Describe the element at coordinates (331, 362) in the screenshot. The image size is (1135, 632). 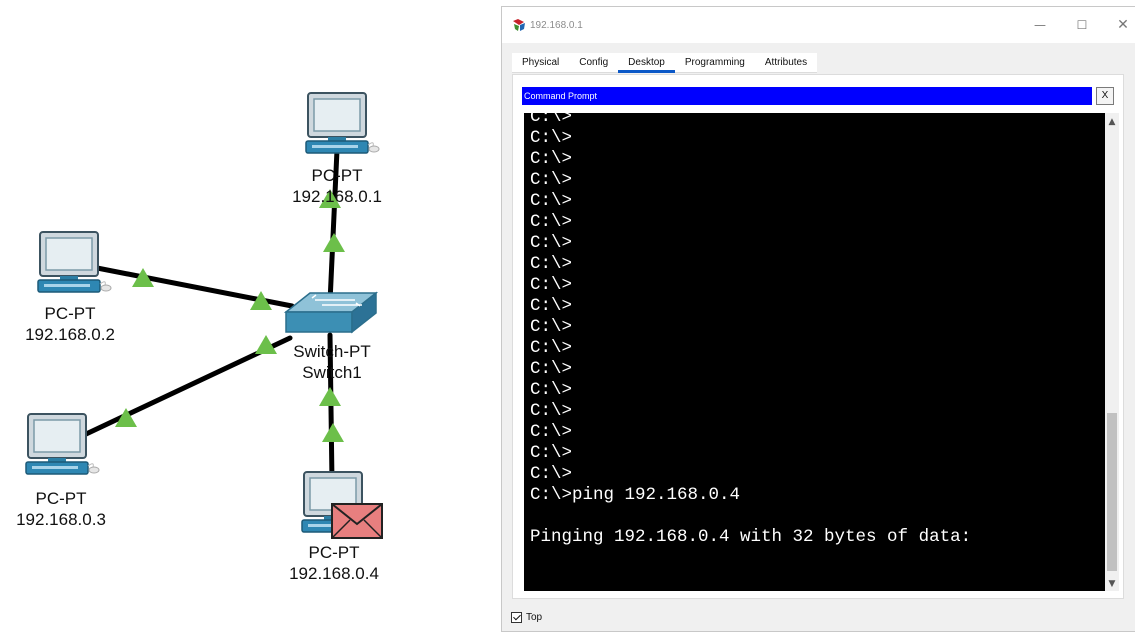
I see `switch-label: Switch-PT Switch1` at that location.